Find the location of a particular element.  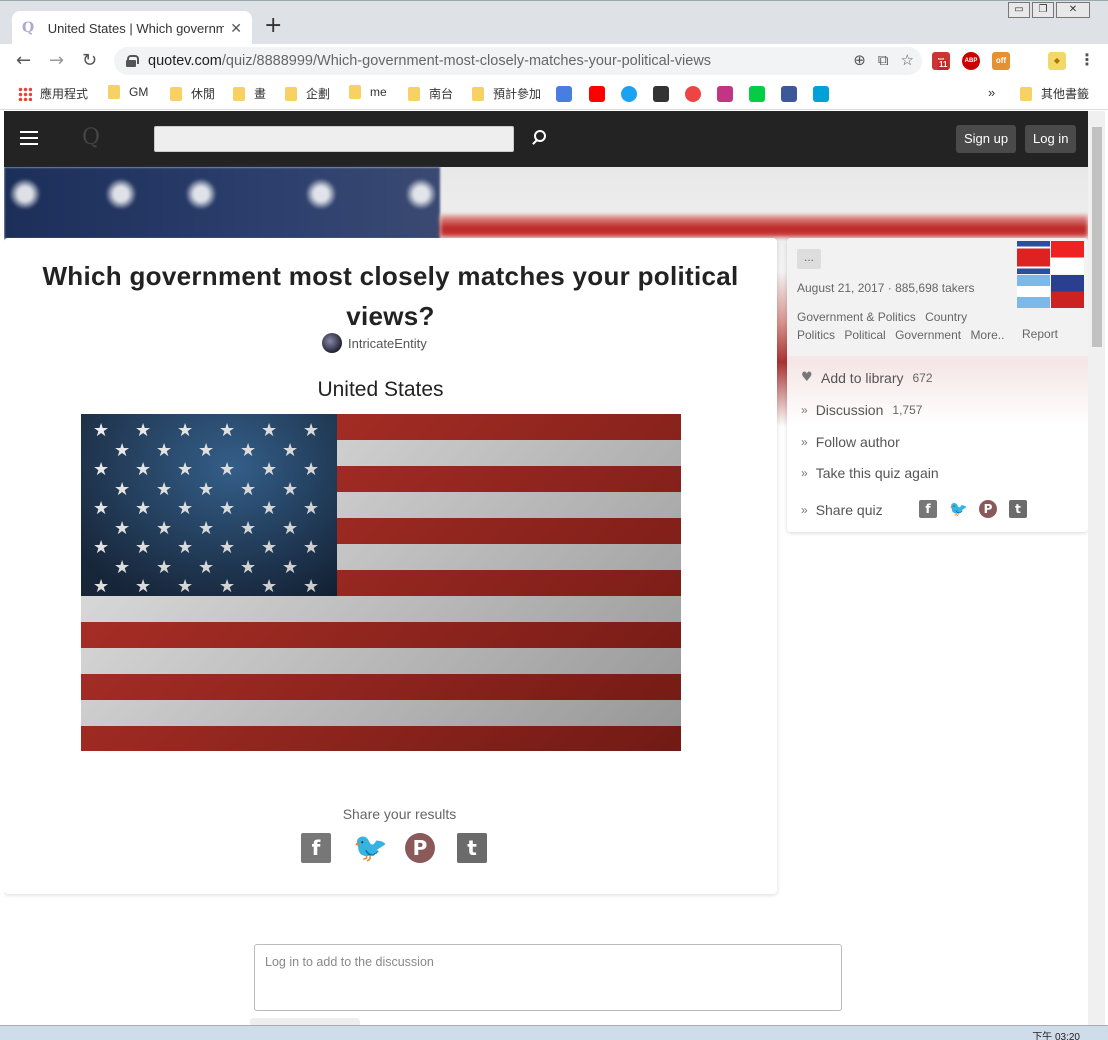

tumblr-icon: t is located at coordinates (1018, 509).